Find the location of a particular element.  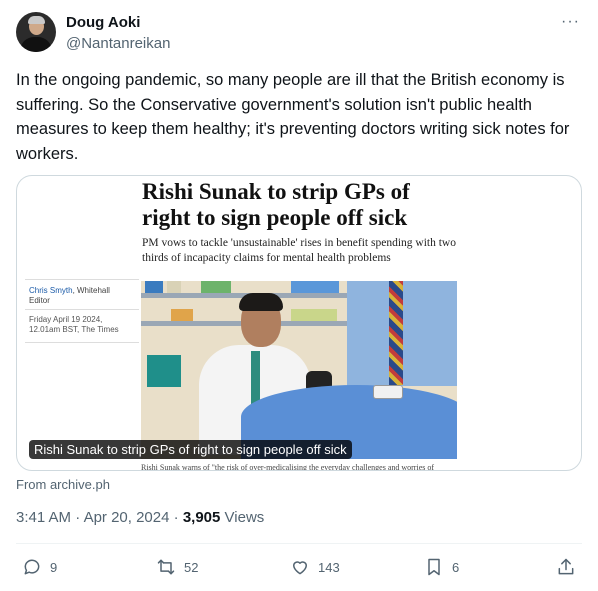

share-button is located at coordinates (570, 567).